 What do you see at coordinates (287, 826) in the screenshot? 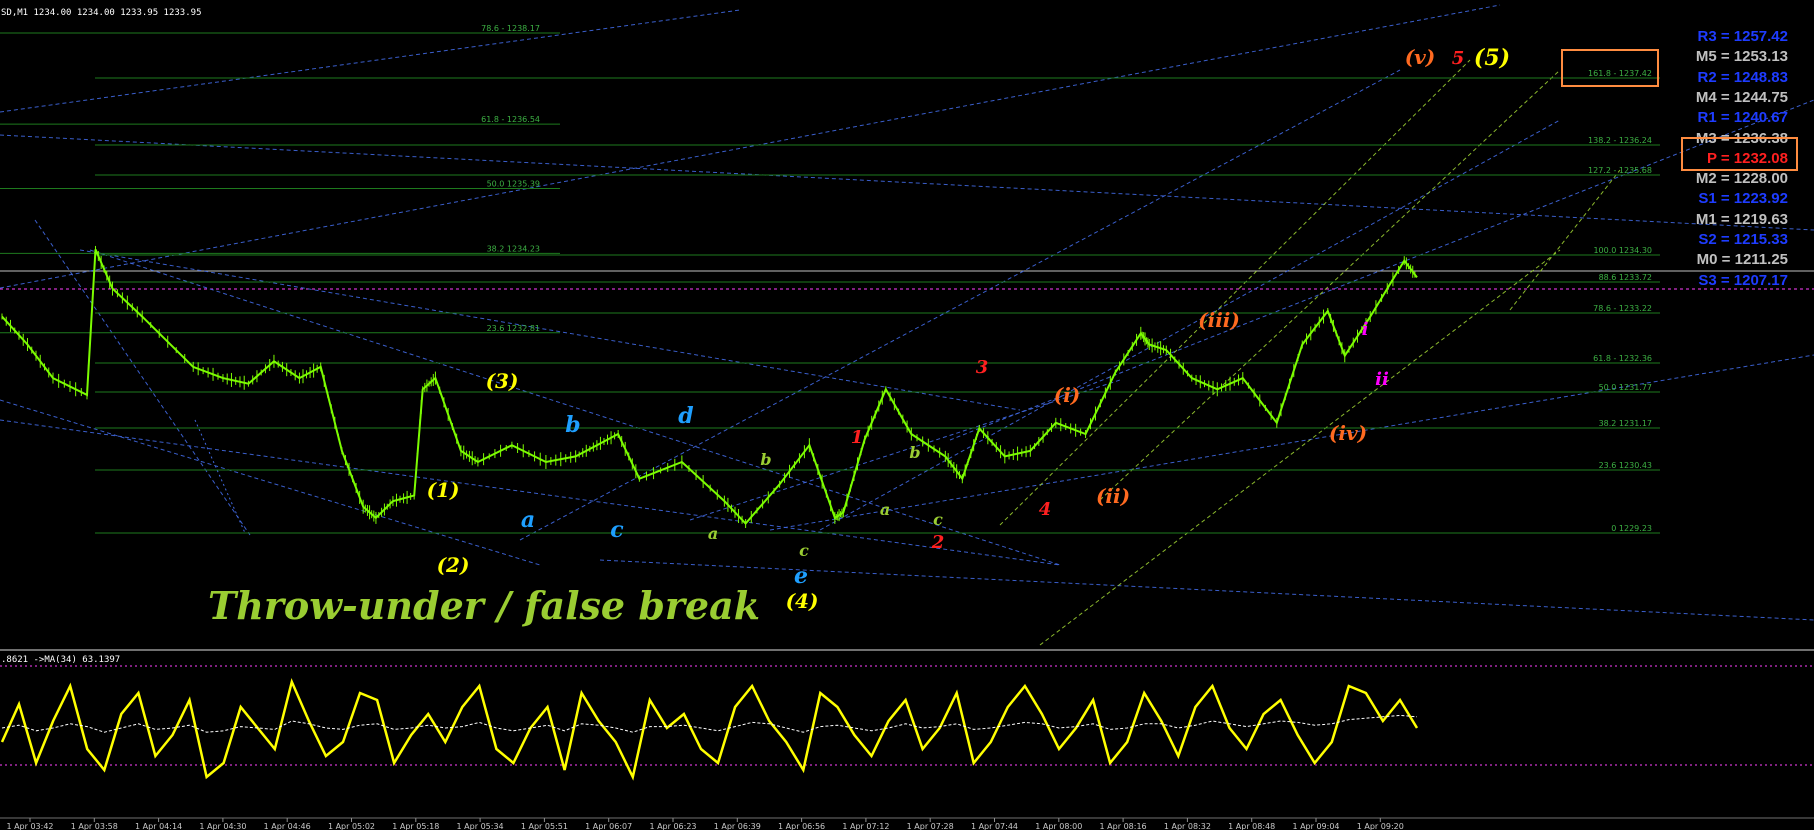
I see `time-tick-label-4: 1 Apr 04:46` at bounding box center [287, 826].